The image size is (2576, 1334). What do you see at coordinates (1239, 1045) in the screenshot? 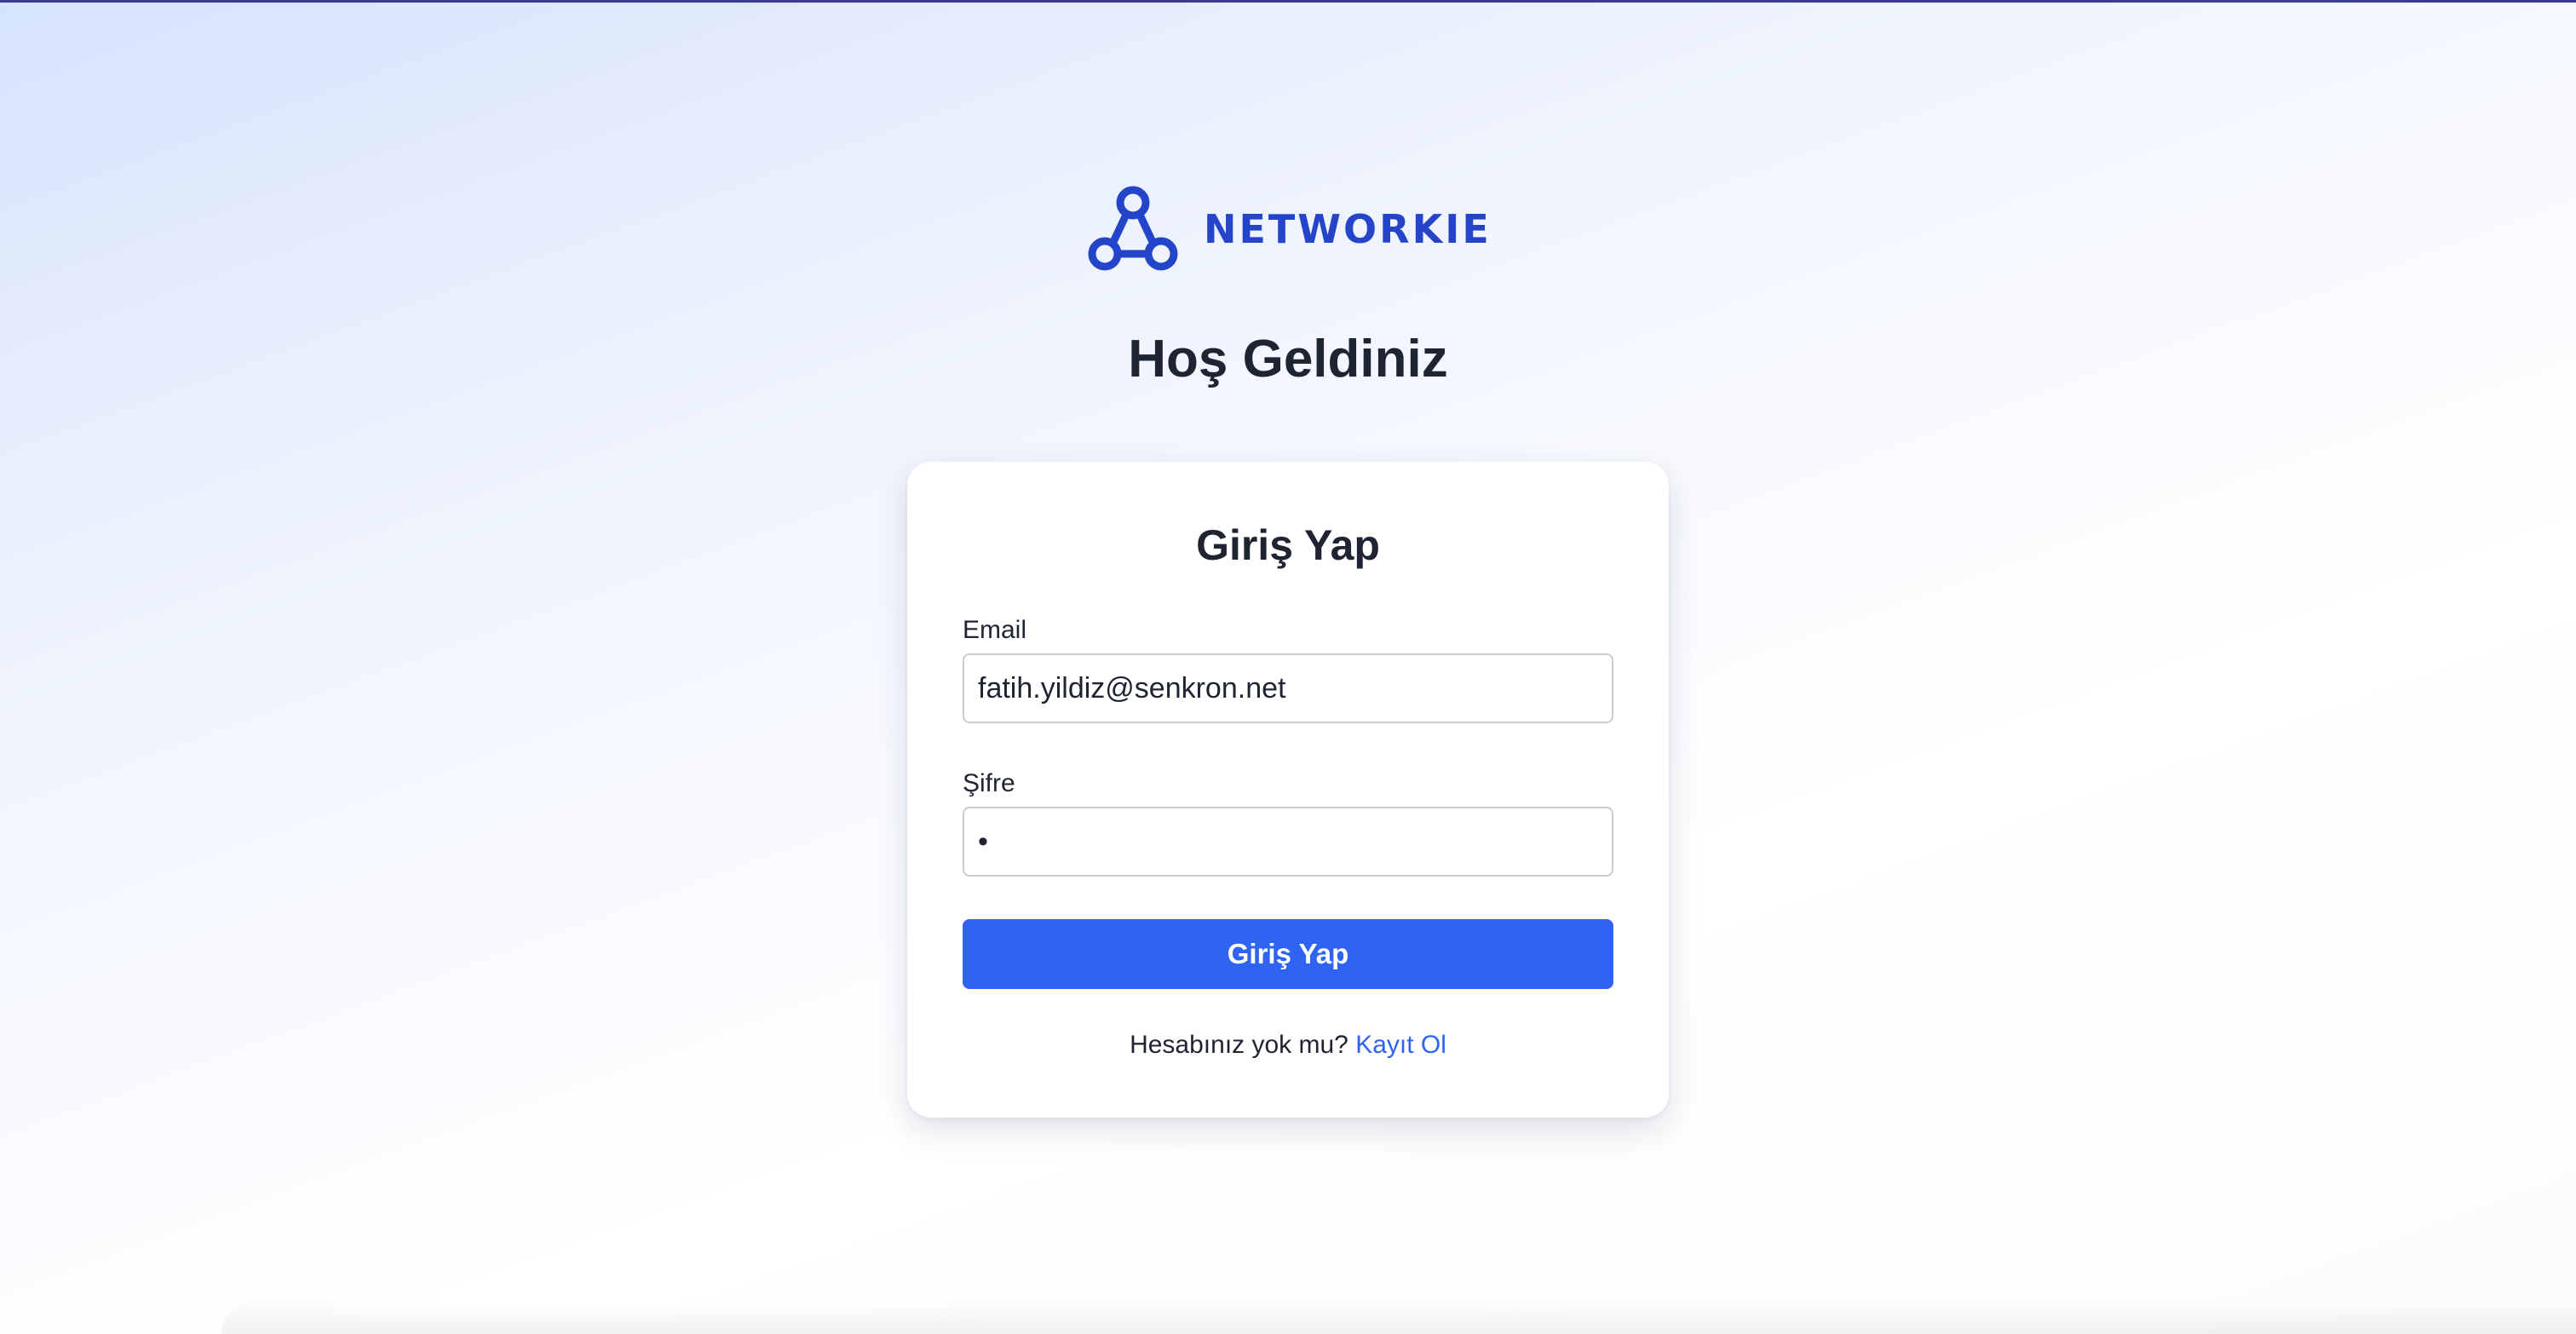
I see `no-account-text: Hesabınız yok mu?` at bounding box center [1239, 1045].